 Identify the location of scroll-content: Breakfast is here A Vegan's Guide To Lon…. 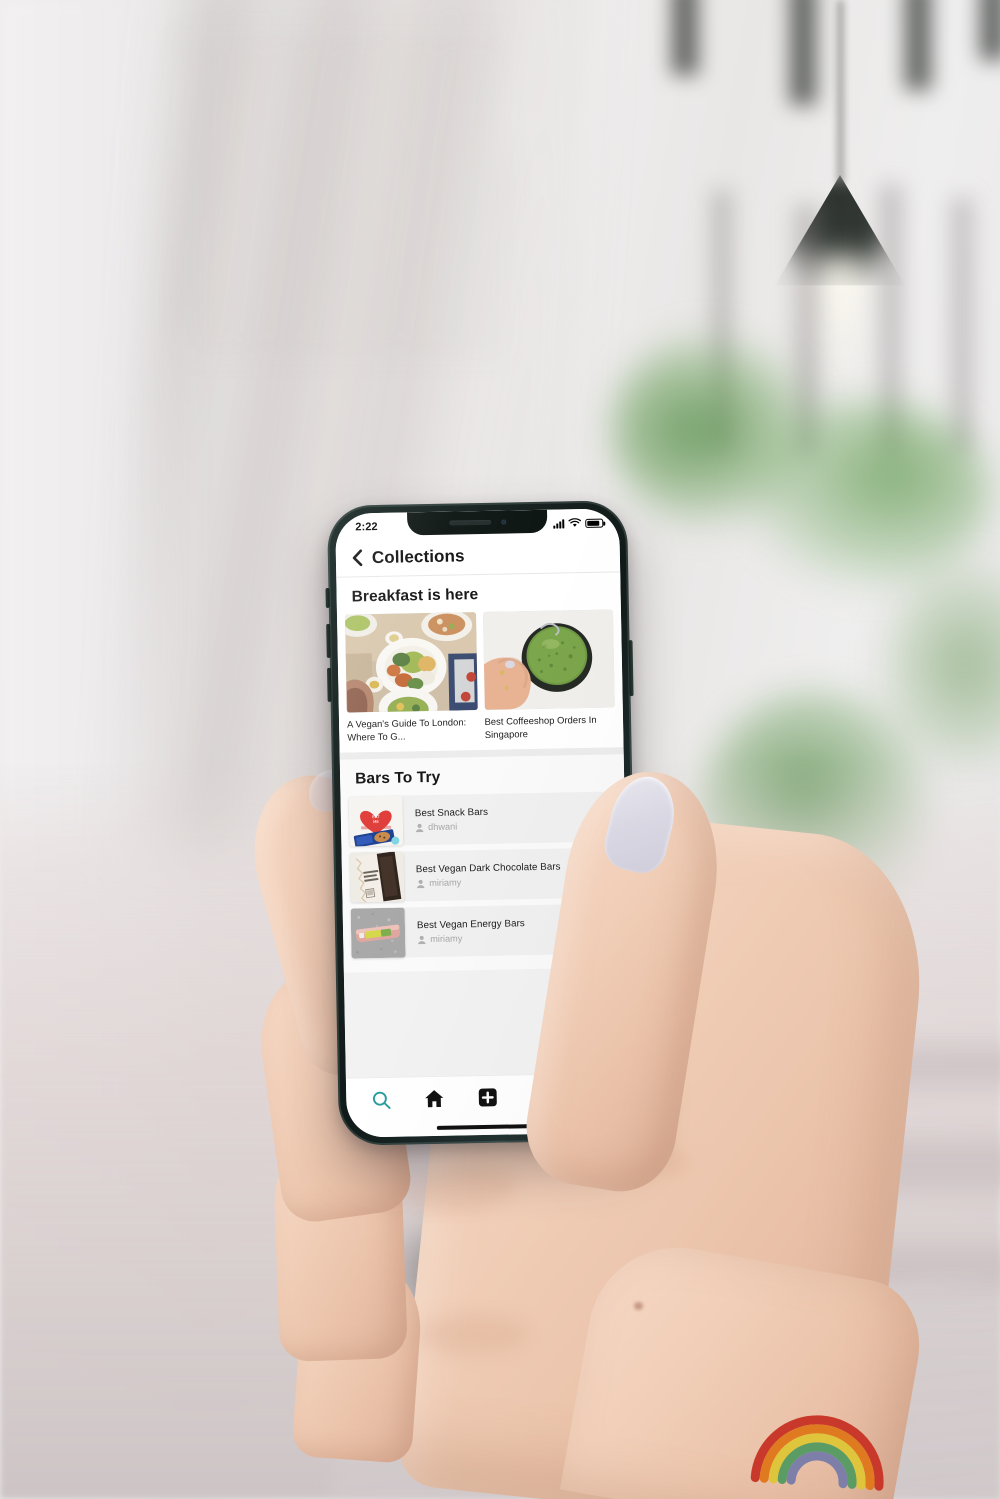
(483, 825).